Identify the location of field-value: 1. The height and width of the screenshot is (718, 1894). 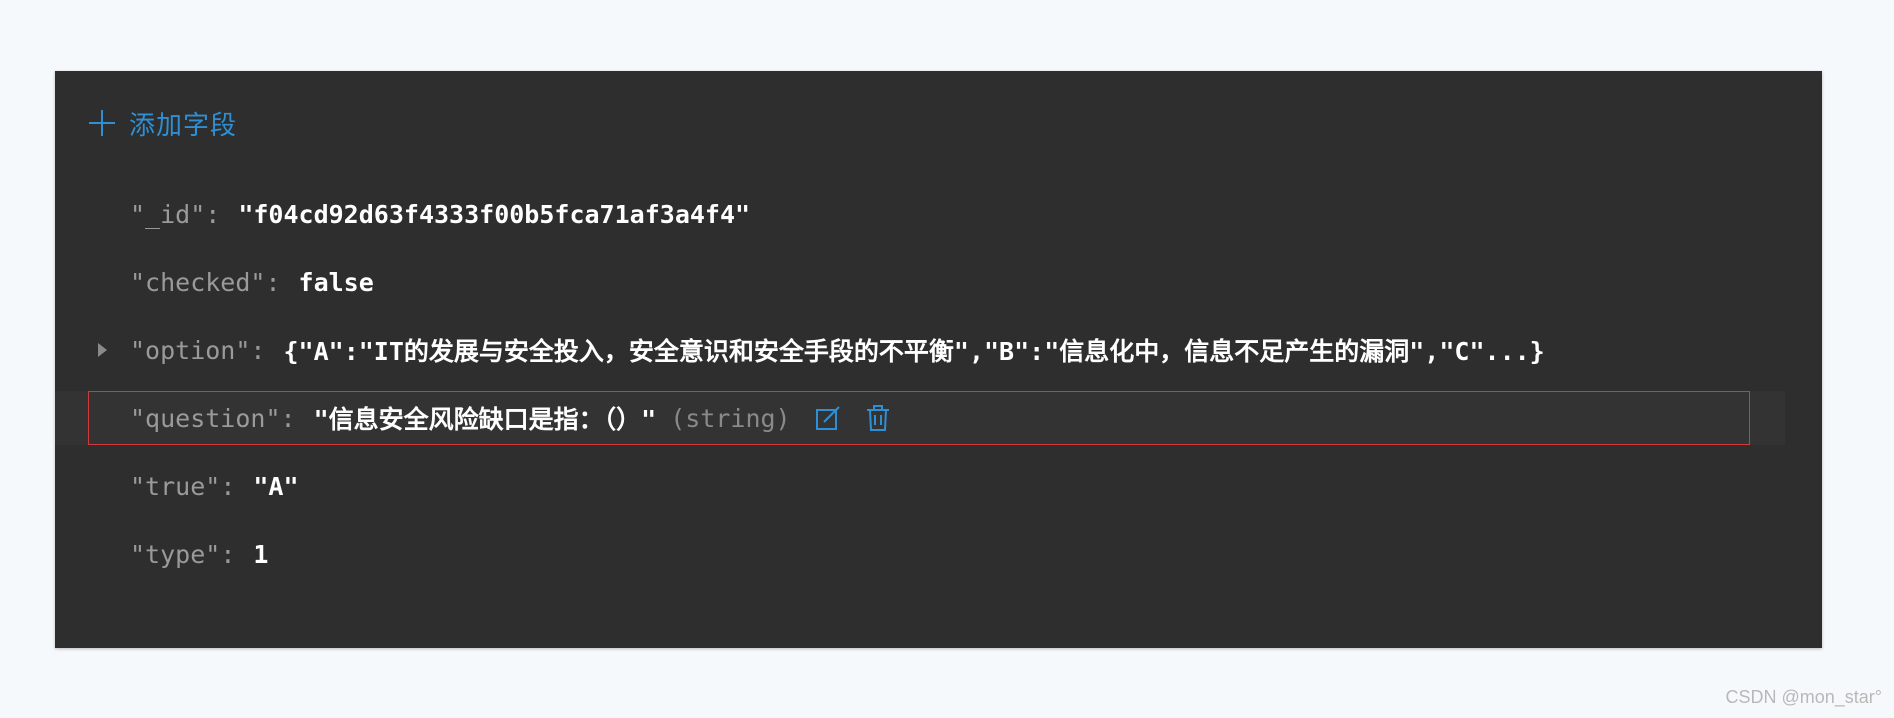
(261, 554).